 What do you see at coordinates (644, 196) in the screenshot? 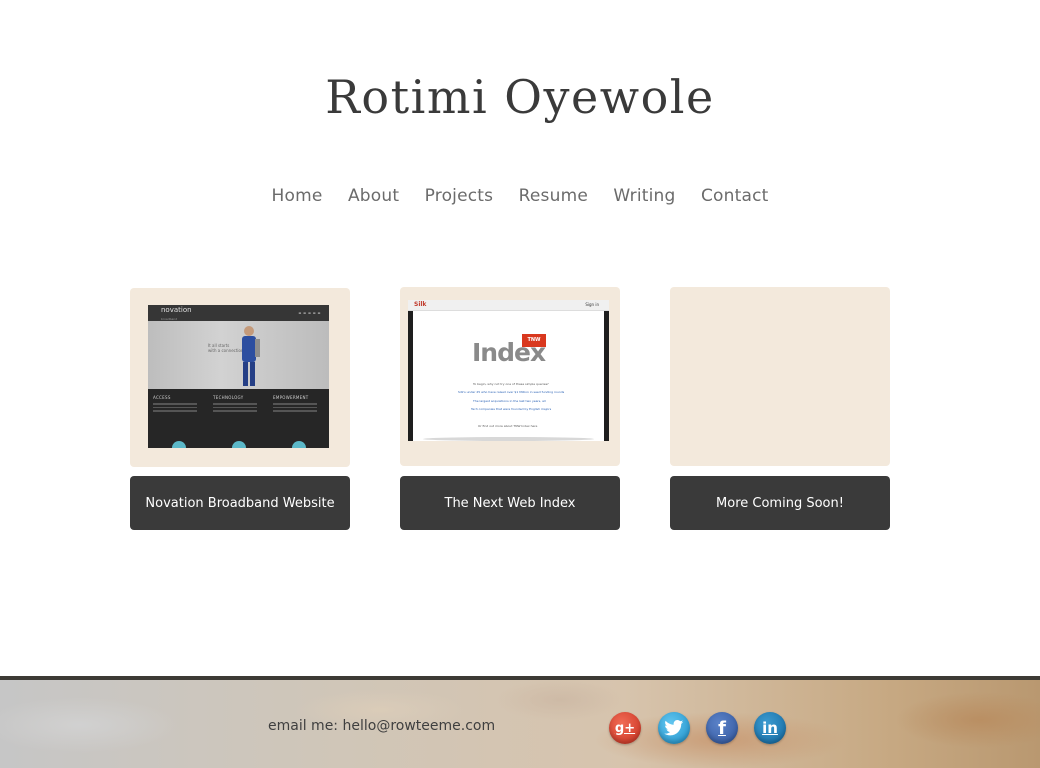
I see `nav-writing: Writing` at bounding box center [644, 196].